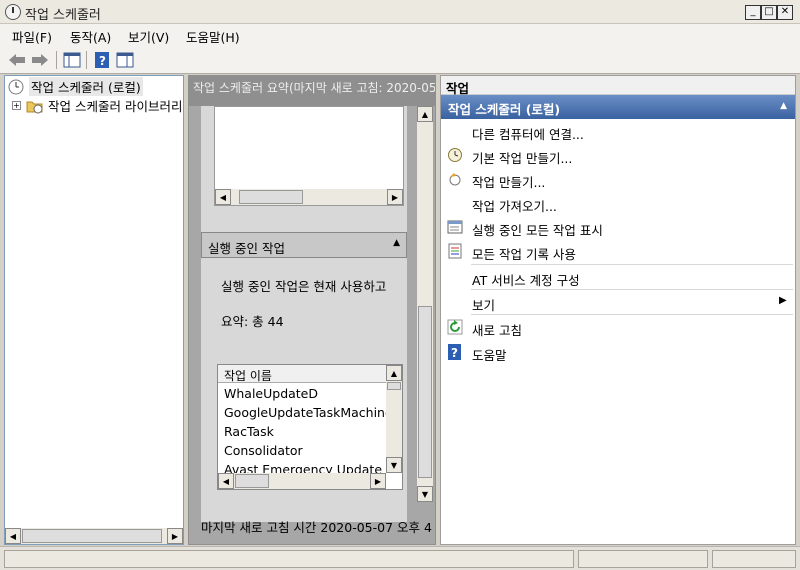 Image resolution: width=800 pixels, height=570 pixels. What do you see at coordinates (455, 179) in the screenshot?
I see `create-task-icon` at bounding box center [455, 179].